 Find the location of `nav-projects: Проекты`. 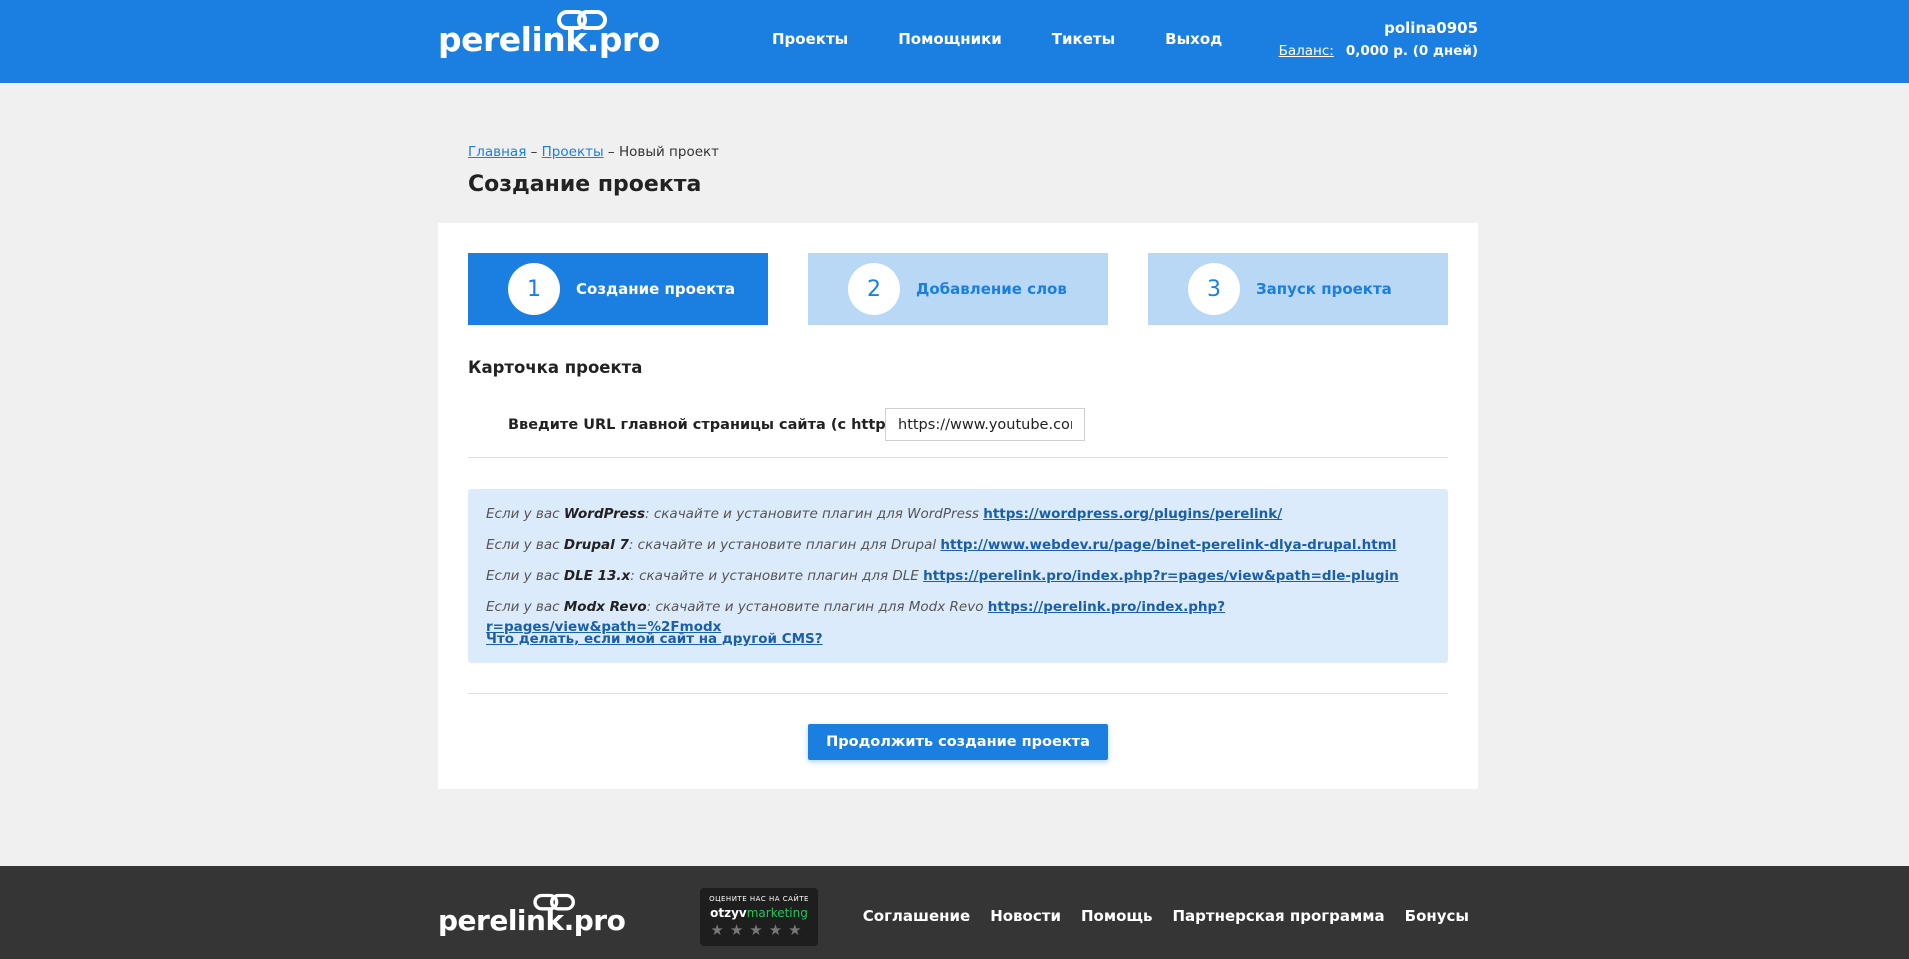

nav-projects: Проекты is located at coordinates (810, 39).